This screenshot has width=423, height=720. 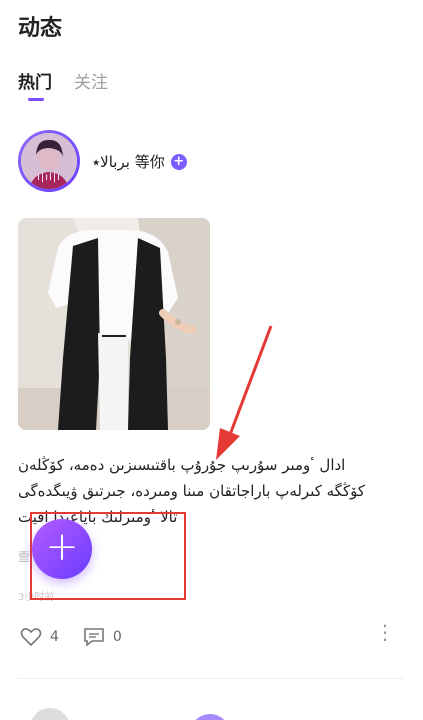 What do you see at coordinates (49, 177) in the screenshot?
I see `voice-wave-icon: ı|ıl|ı` at bounding box center [49, 177].